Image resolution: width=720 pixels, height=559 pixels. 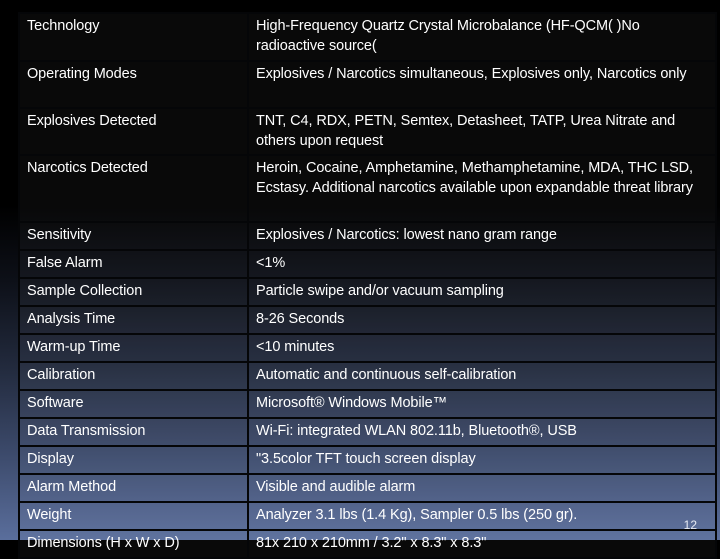 What do you see at coordinates (133, 404) in the screenshot?
I see `spec-label: Software` at bounding box center [133, 404].